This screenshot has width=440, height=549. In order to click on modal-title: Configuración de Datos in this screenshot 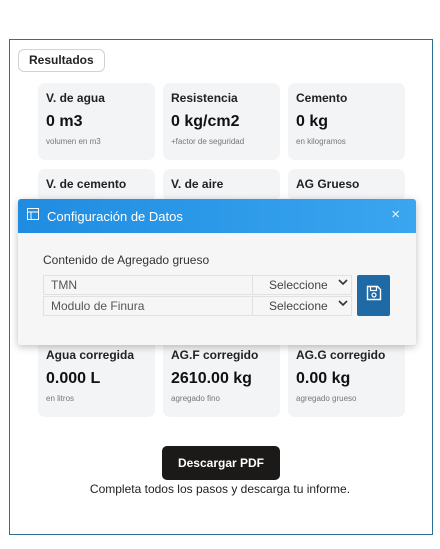, I will do `click(115, 216)`.